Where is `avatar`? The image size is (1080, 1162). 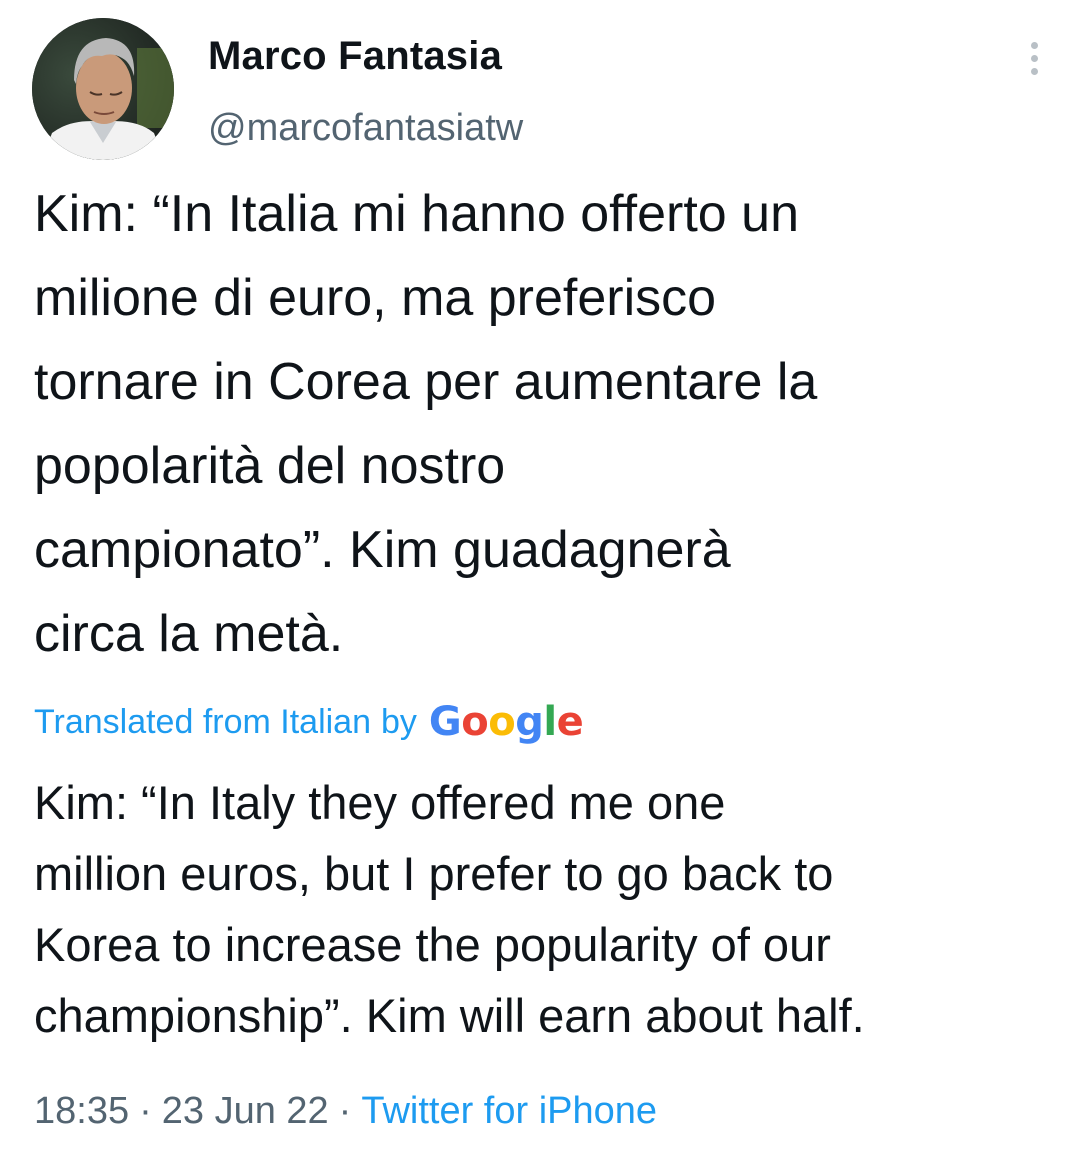 avatar is located at coordinates (103, 89).